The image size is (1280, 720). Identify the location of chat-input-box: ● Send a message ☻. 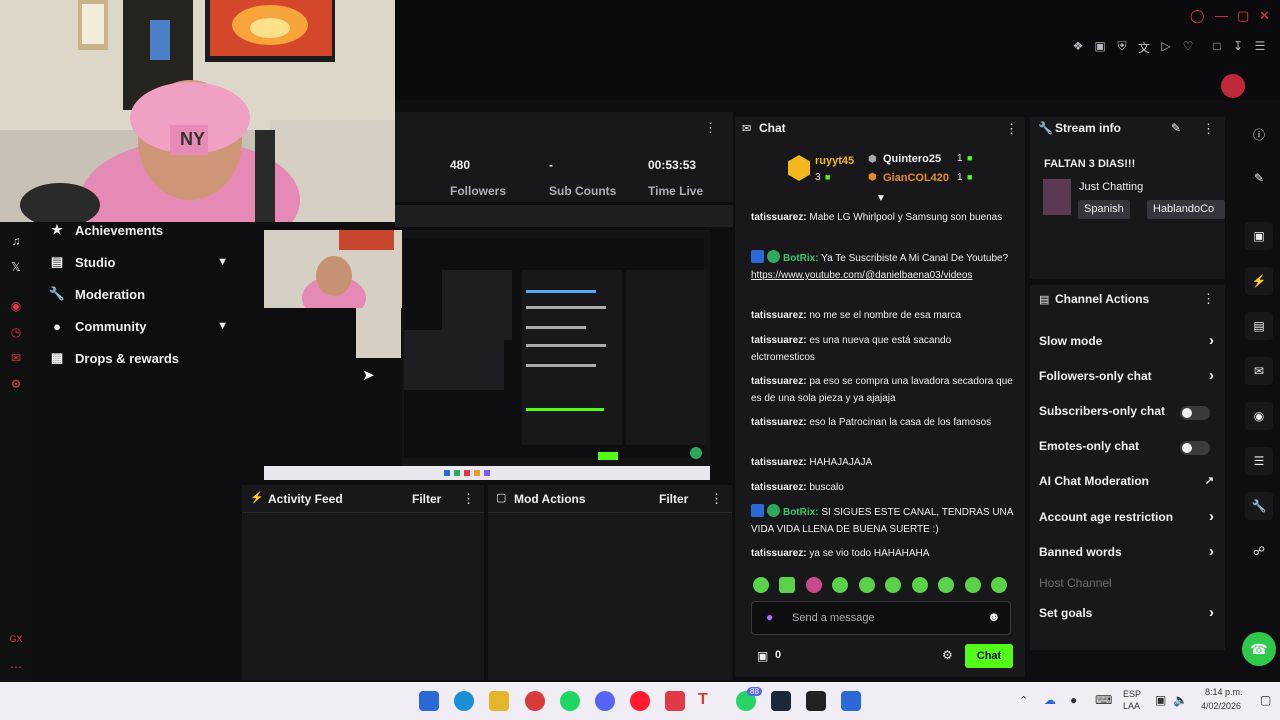
(881, 618).